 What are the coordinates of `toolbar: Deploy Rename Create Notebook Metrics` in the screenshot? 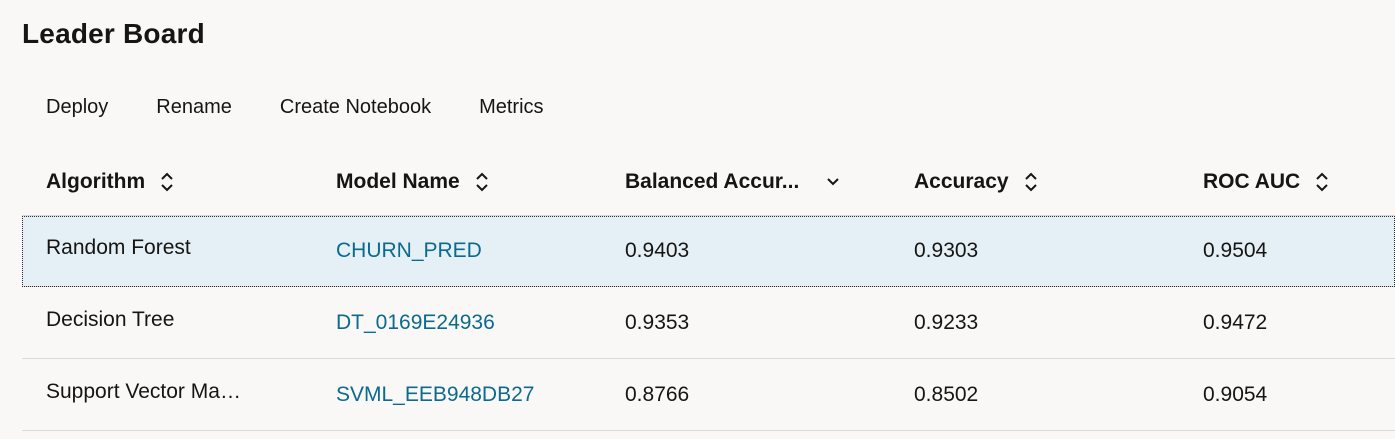 It's located at (295, 107).